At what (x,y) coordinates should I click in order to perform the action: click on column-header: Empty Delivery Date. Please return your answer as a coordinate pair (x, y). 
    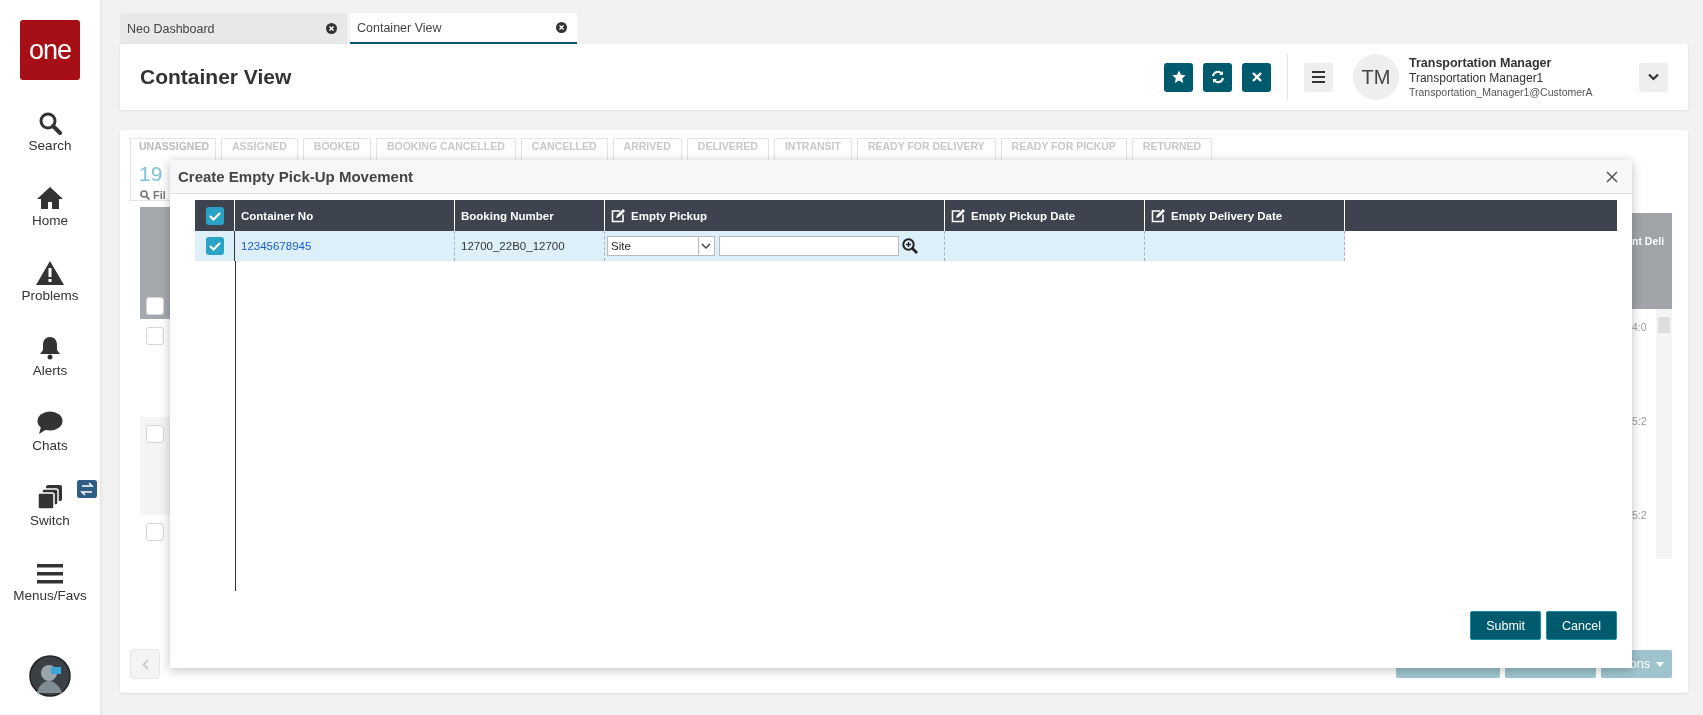
    Looking at the image, I should click on (1227, 215).